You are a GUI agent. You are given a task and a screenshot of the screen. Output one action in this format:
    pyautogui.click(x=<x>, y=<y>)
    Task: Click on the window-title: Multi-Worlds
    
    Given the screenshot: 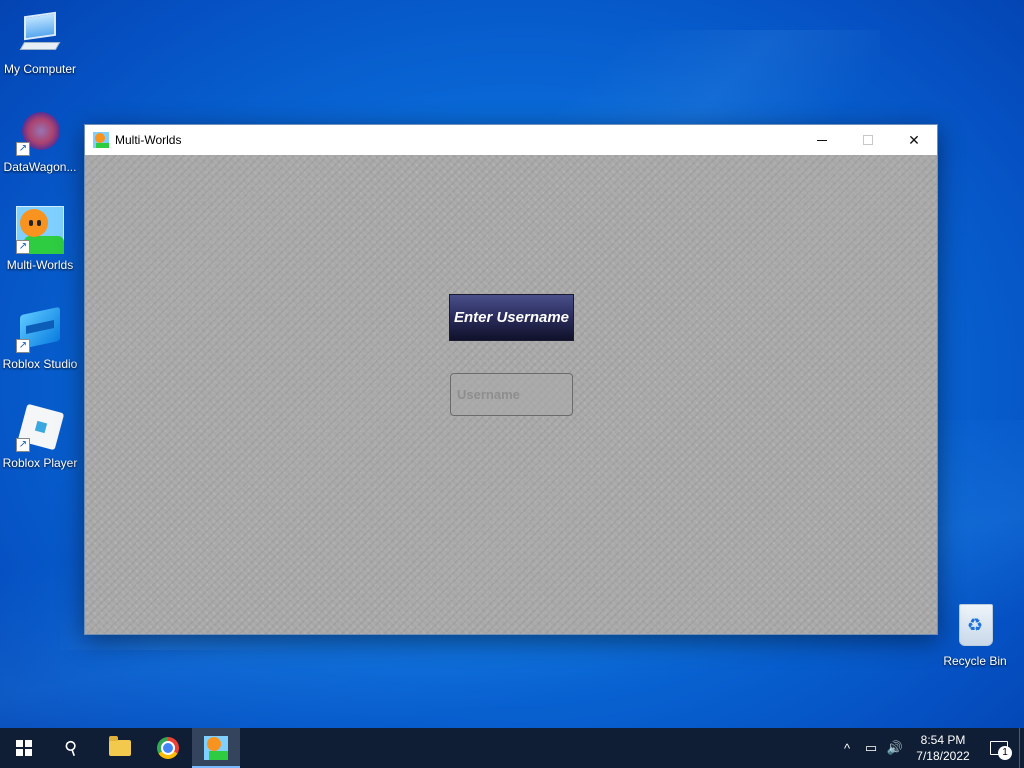 What is the action you would take?
    pyautogui.click(x=148, y=140)
    